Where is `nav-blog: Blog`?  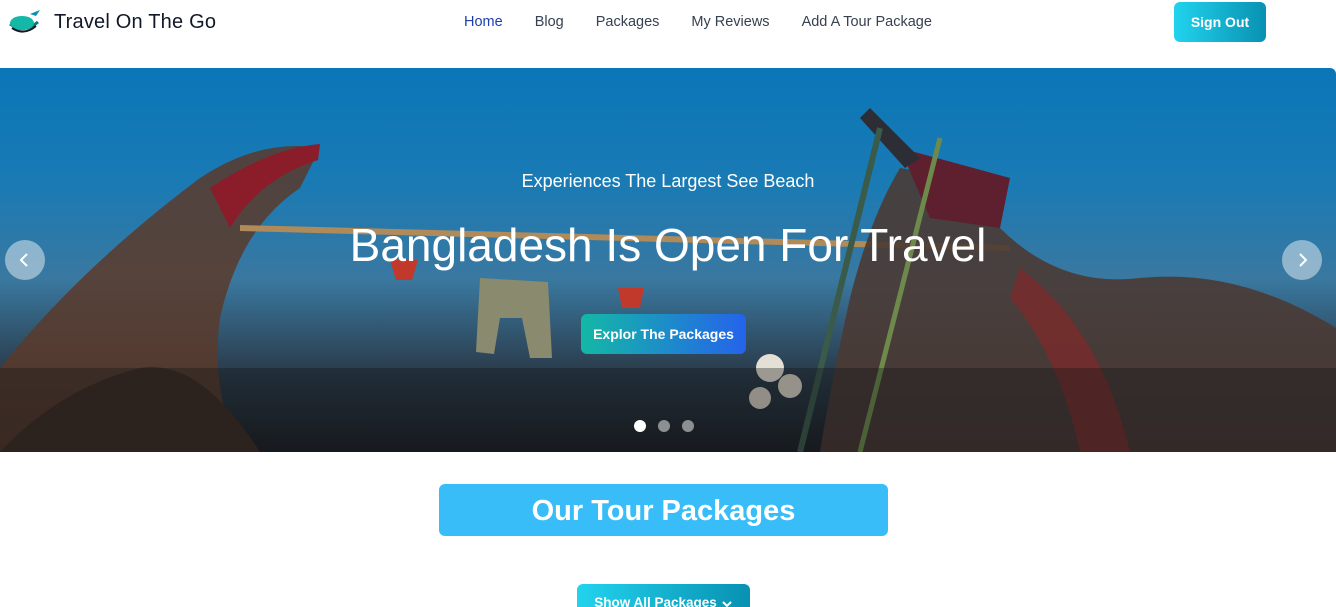
nav-blog: Blog is located at coordinates (549, 22).